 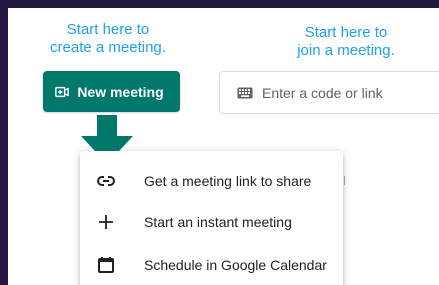 I want to click on background-text-fragment, so click(x=344, y=180).